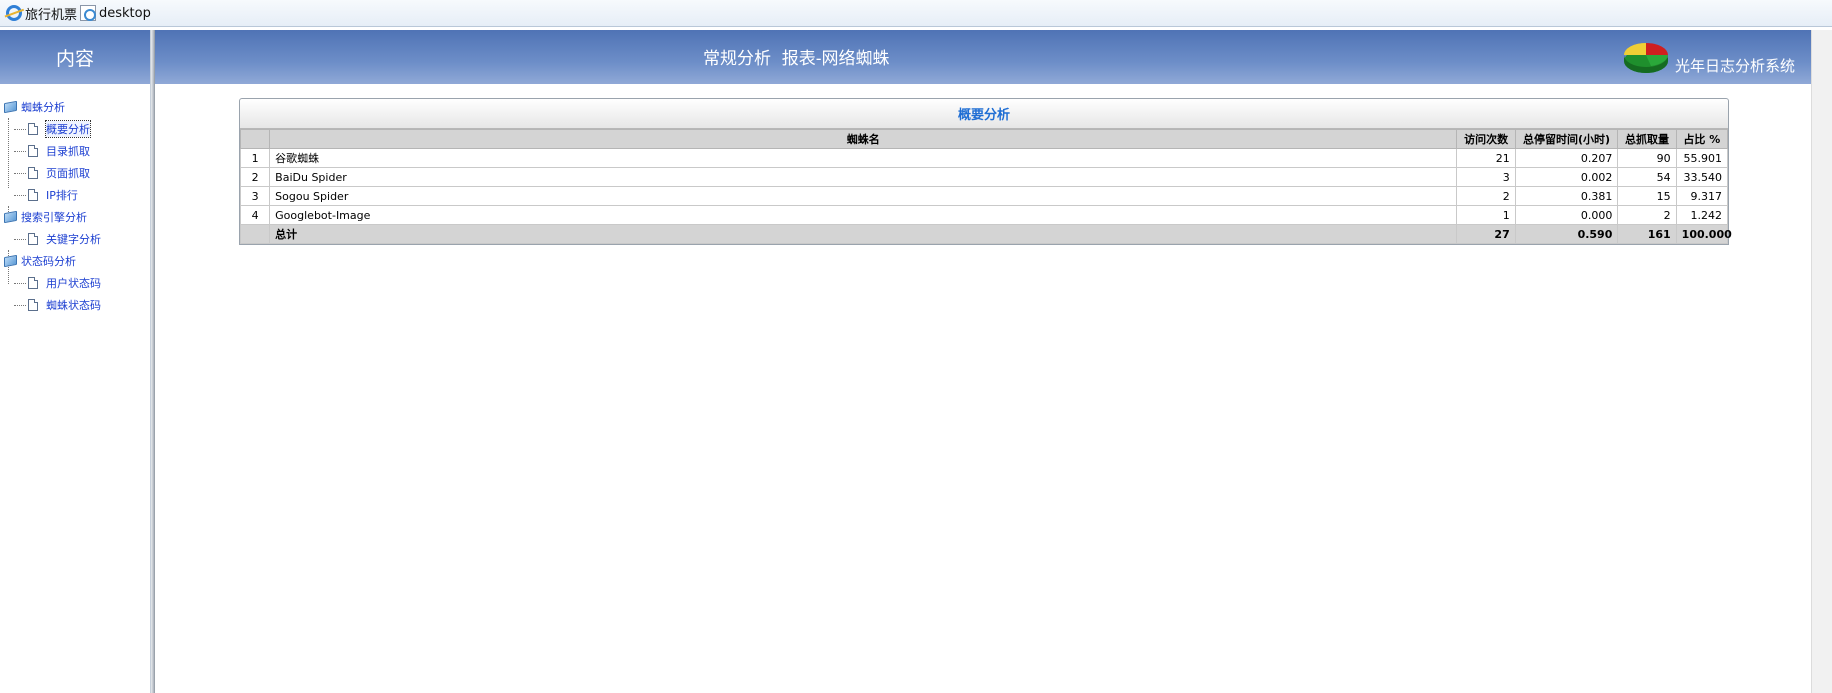  What do you see at coordinates (51, 15) in the screenshot?
I see `favorite-label: 旅行机票` at bounding box center [51, 15].